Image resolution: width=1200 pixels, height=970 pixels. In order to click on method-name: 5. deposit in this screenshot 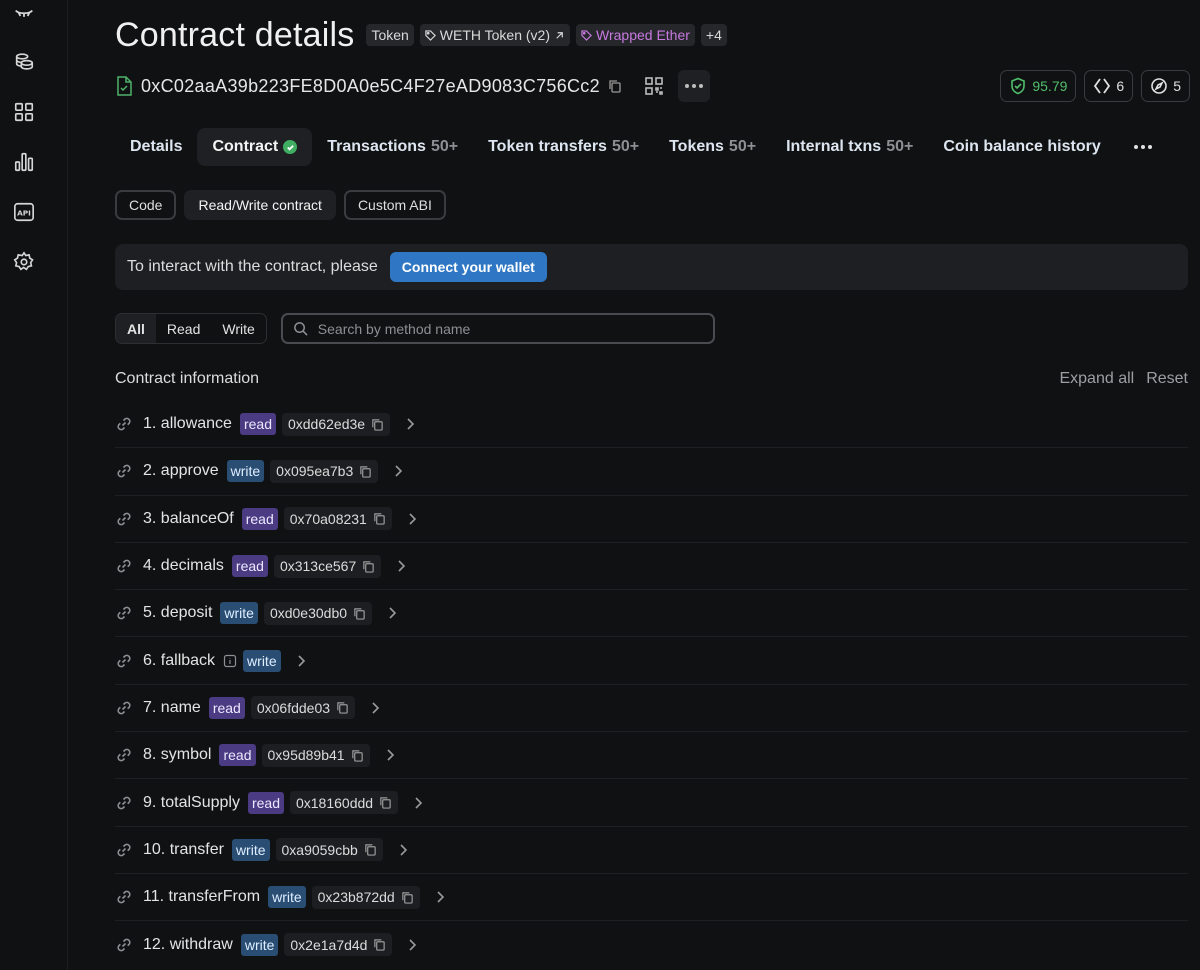, I will do `click(177, 613)`.